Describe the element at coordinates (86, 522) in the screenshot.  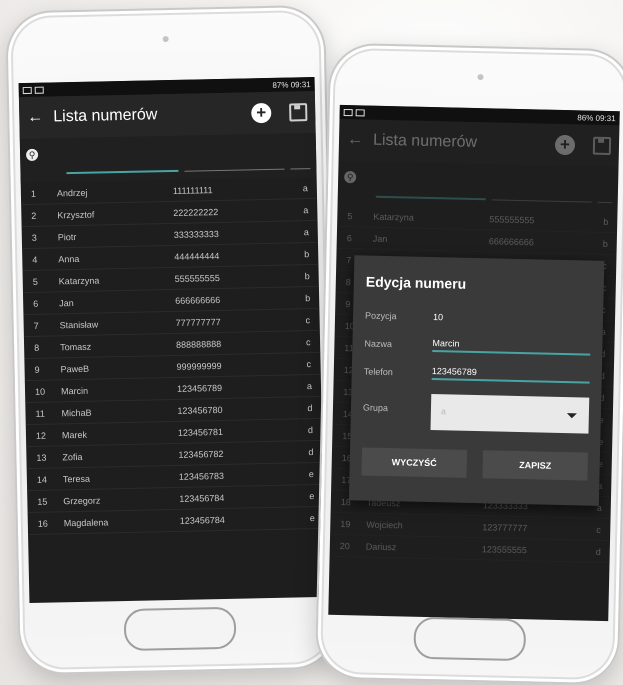
I see `row-name: Magdalena` at that location.